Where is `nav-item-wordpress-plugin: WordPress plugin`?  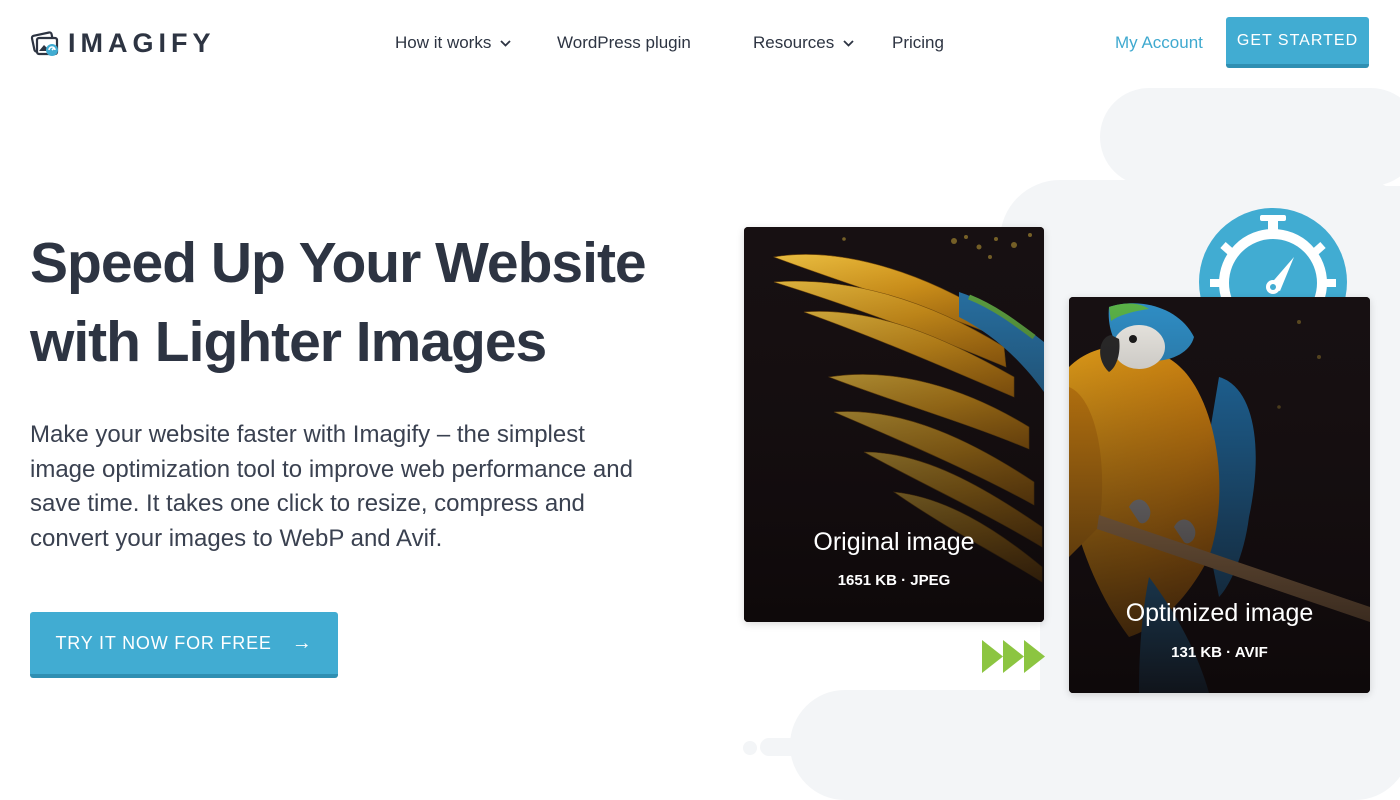
nav-item-wordpress-plugin: WordPress plugin is located at coordinates (624, 43).